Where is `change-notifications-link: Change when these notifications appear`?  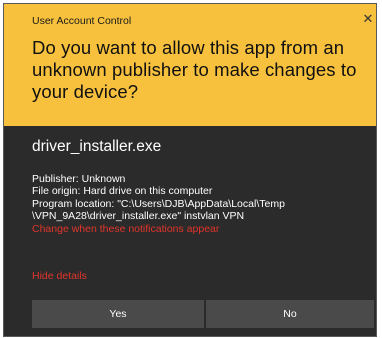 change-notifications-link: Change when these notifications appear is located at coordinates (202, 229).